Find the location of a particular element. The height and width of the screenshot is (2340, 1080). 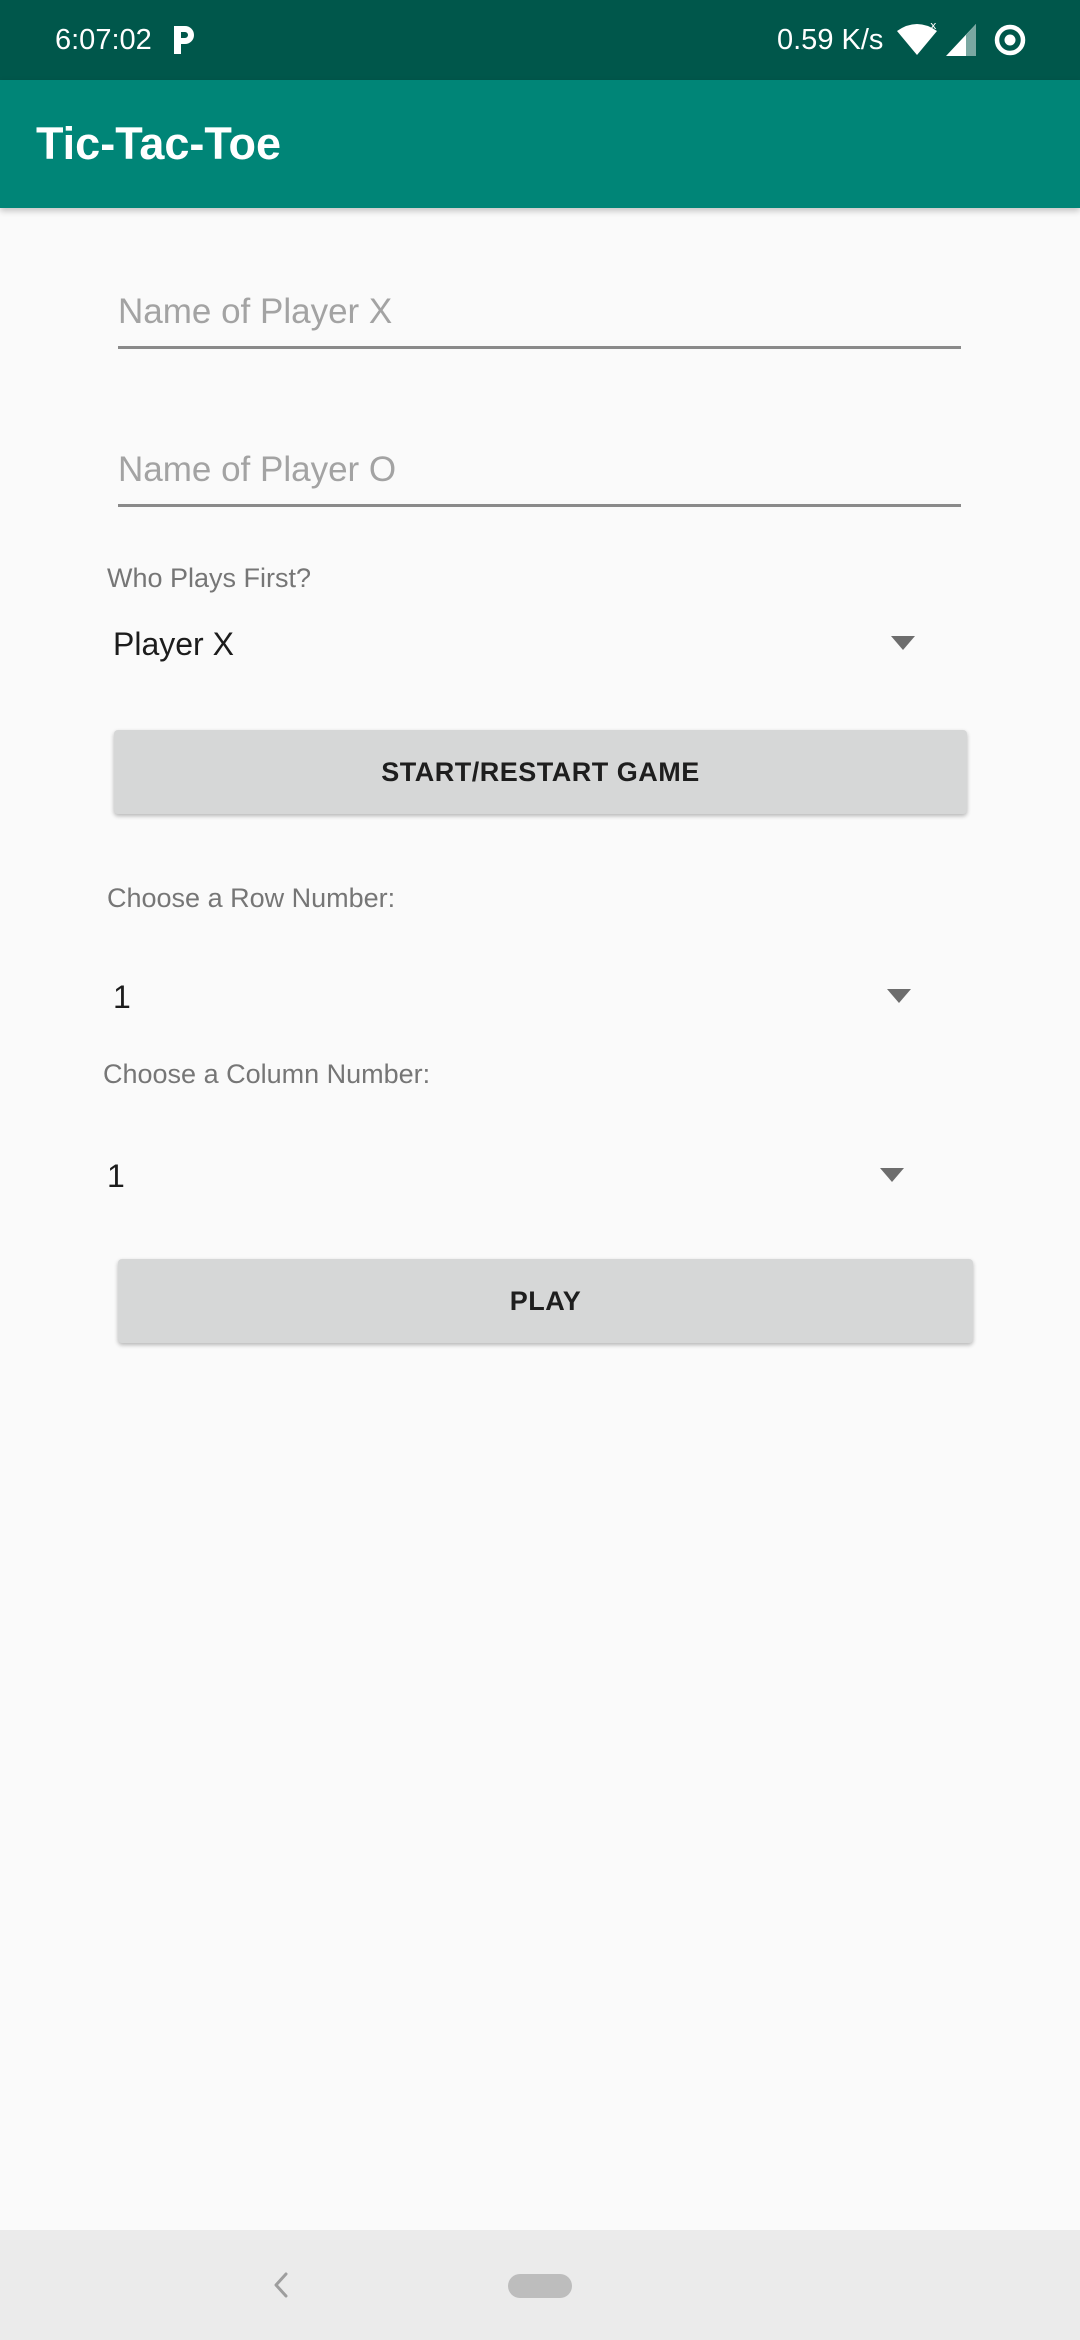

player-x-name-input is located at coordinates (539, 312).